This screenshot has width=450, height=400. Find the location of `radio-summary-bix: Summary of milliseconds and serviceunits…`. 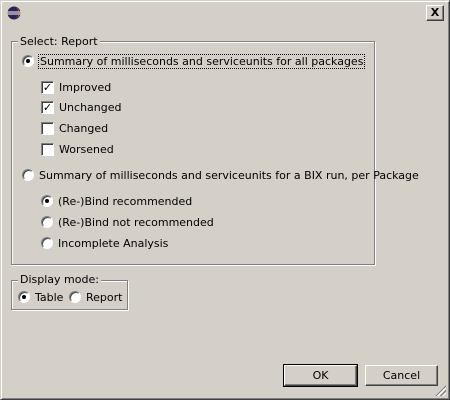

radio-summary-bix: Summary of milliseconds and serviceunits… is located at coordinates (220, 175).